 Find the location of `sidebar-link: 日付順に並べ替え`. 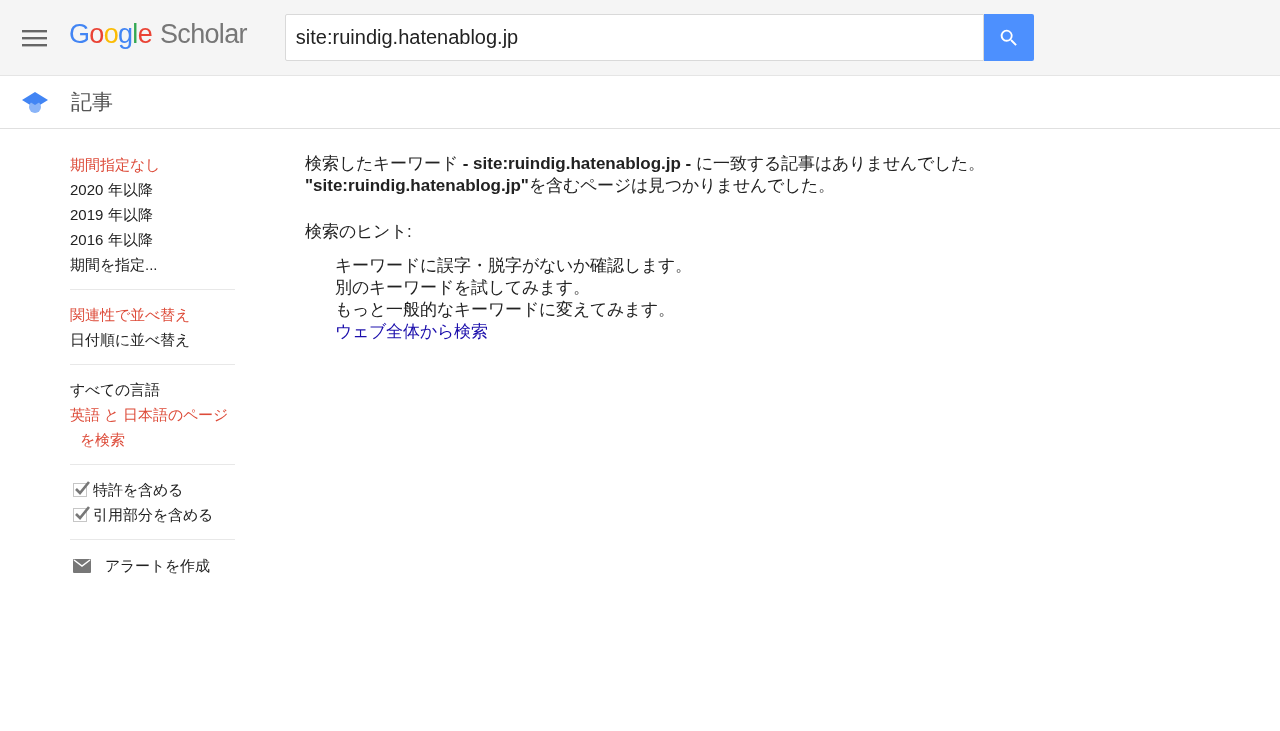

sidebar-link: 日付順に並べ替え is located at coordinates (152, 339).